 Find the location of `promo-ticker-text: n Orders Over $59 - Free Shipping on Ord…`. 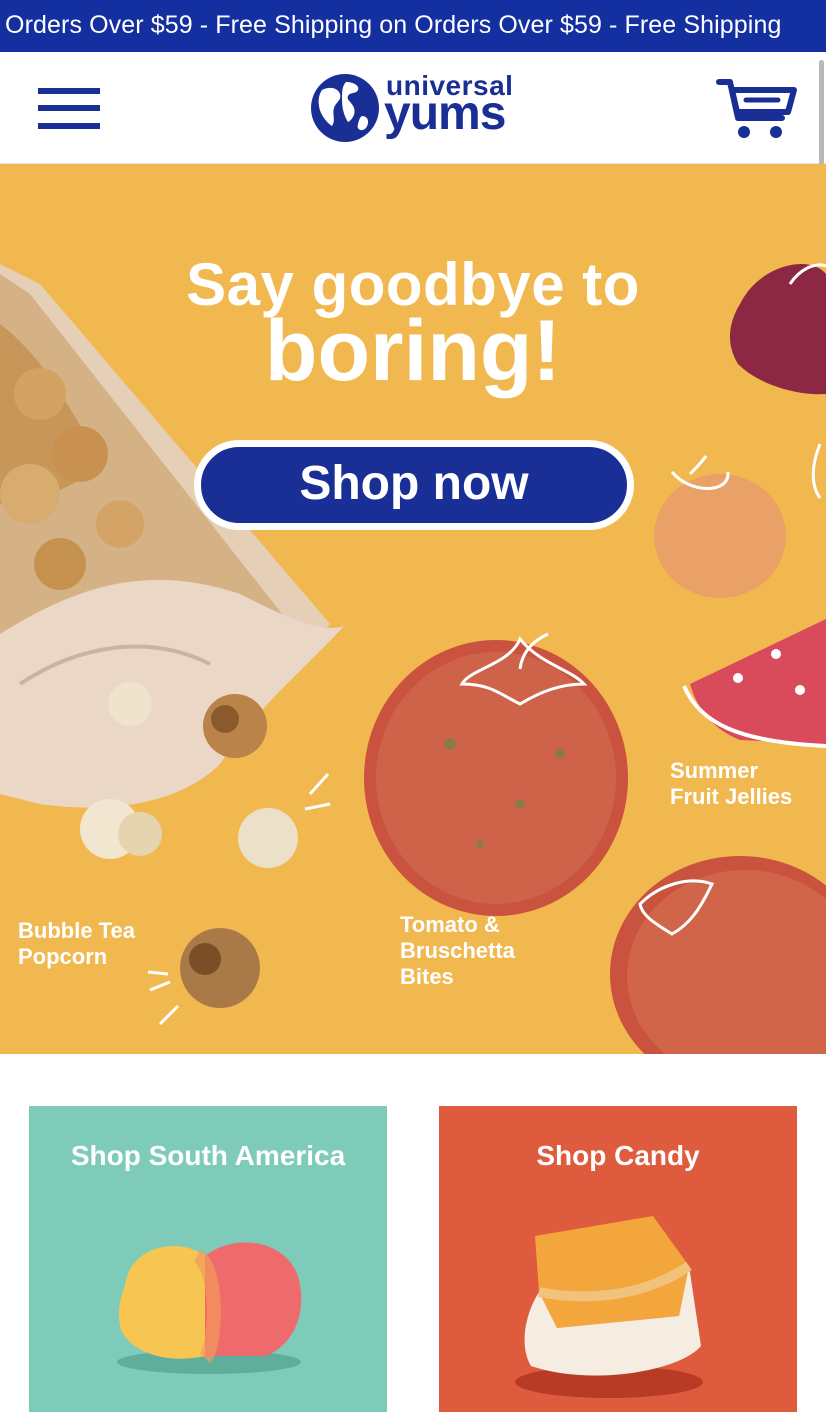

promo-ticker-text: n Orders Over $59 - Free Shipping on Ord… is located at coordinates (391, 25).